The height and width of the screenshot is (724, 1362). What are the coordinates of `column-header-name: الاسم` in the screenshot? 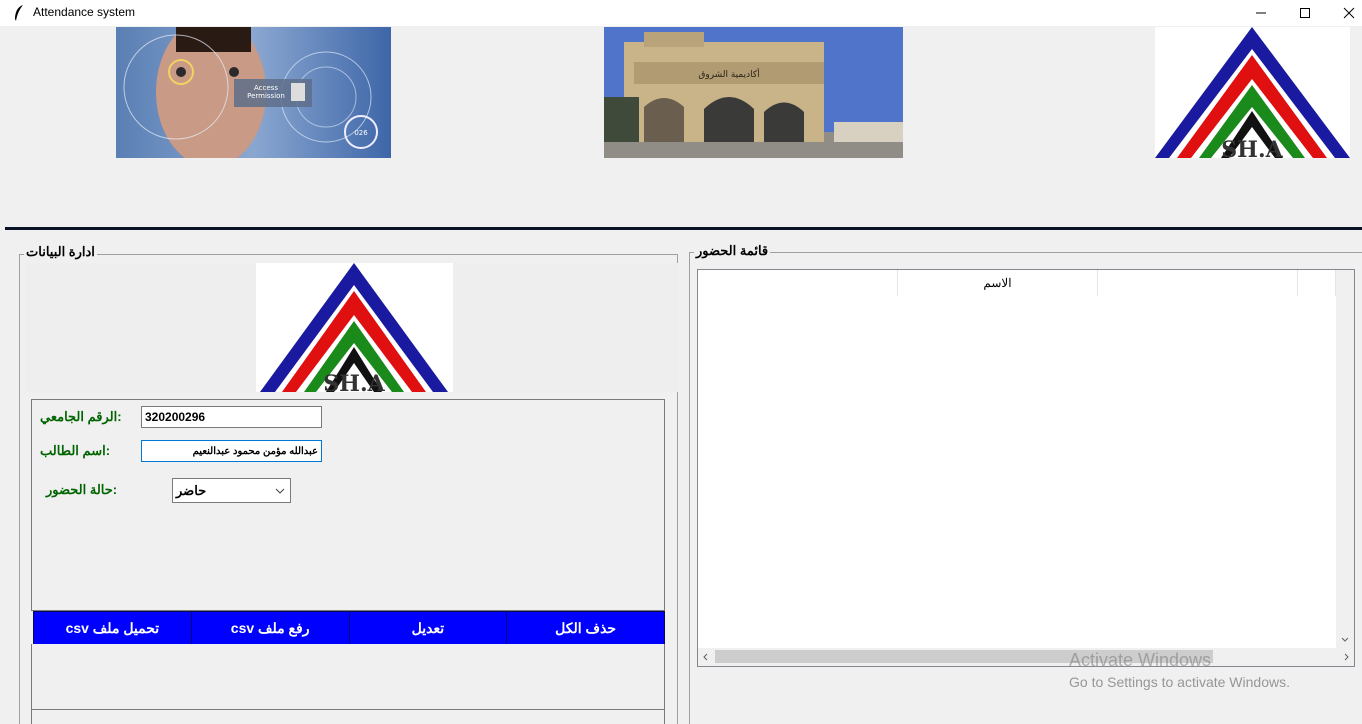 It's located at (998, 283).